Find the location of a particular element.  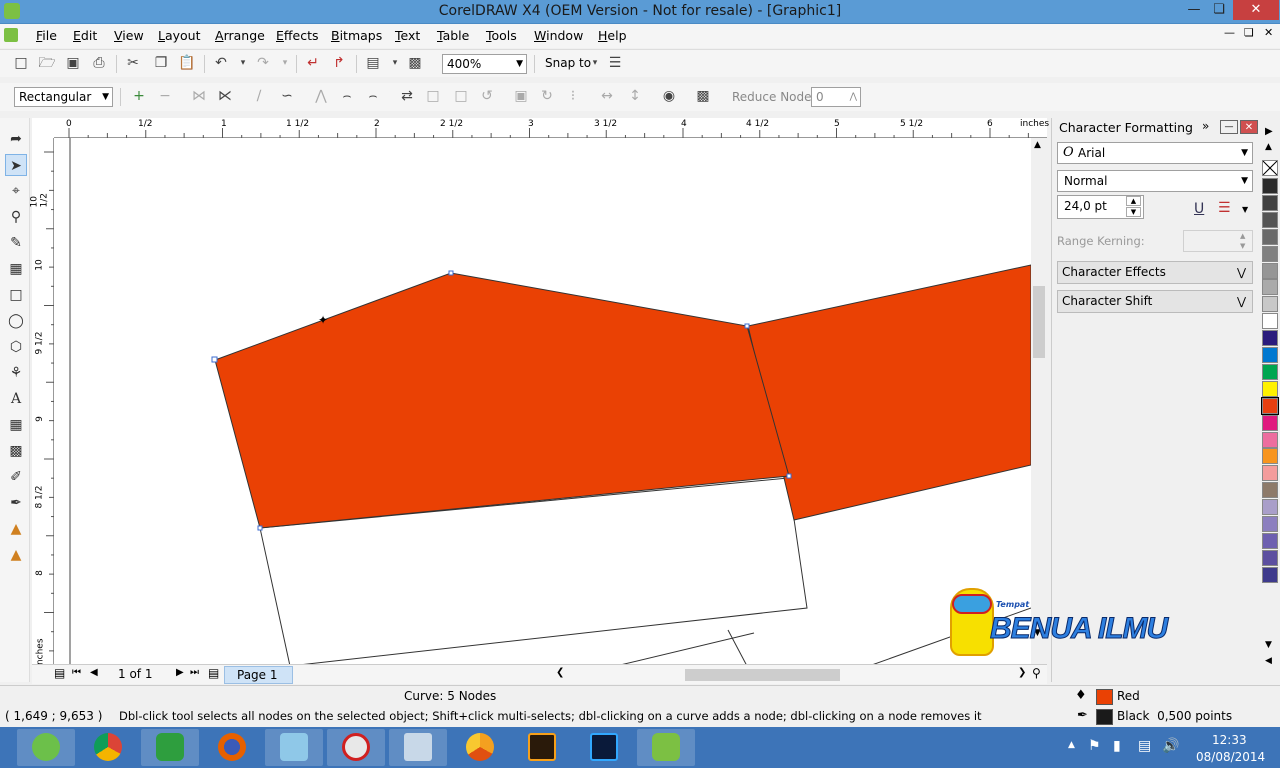

outline-color-swatch is located at coordinates (1104, 717).